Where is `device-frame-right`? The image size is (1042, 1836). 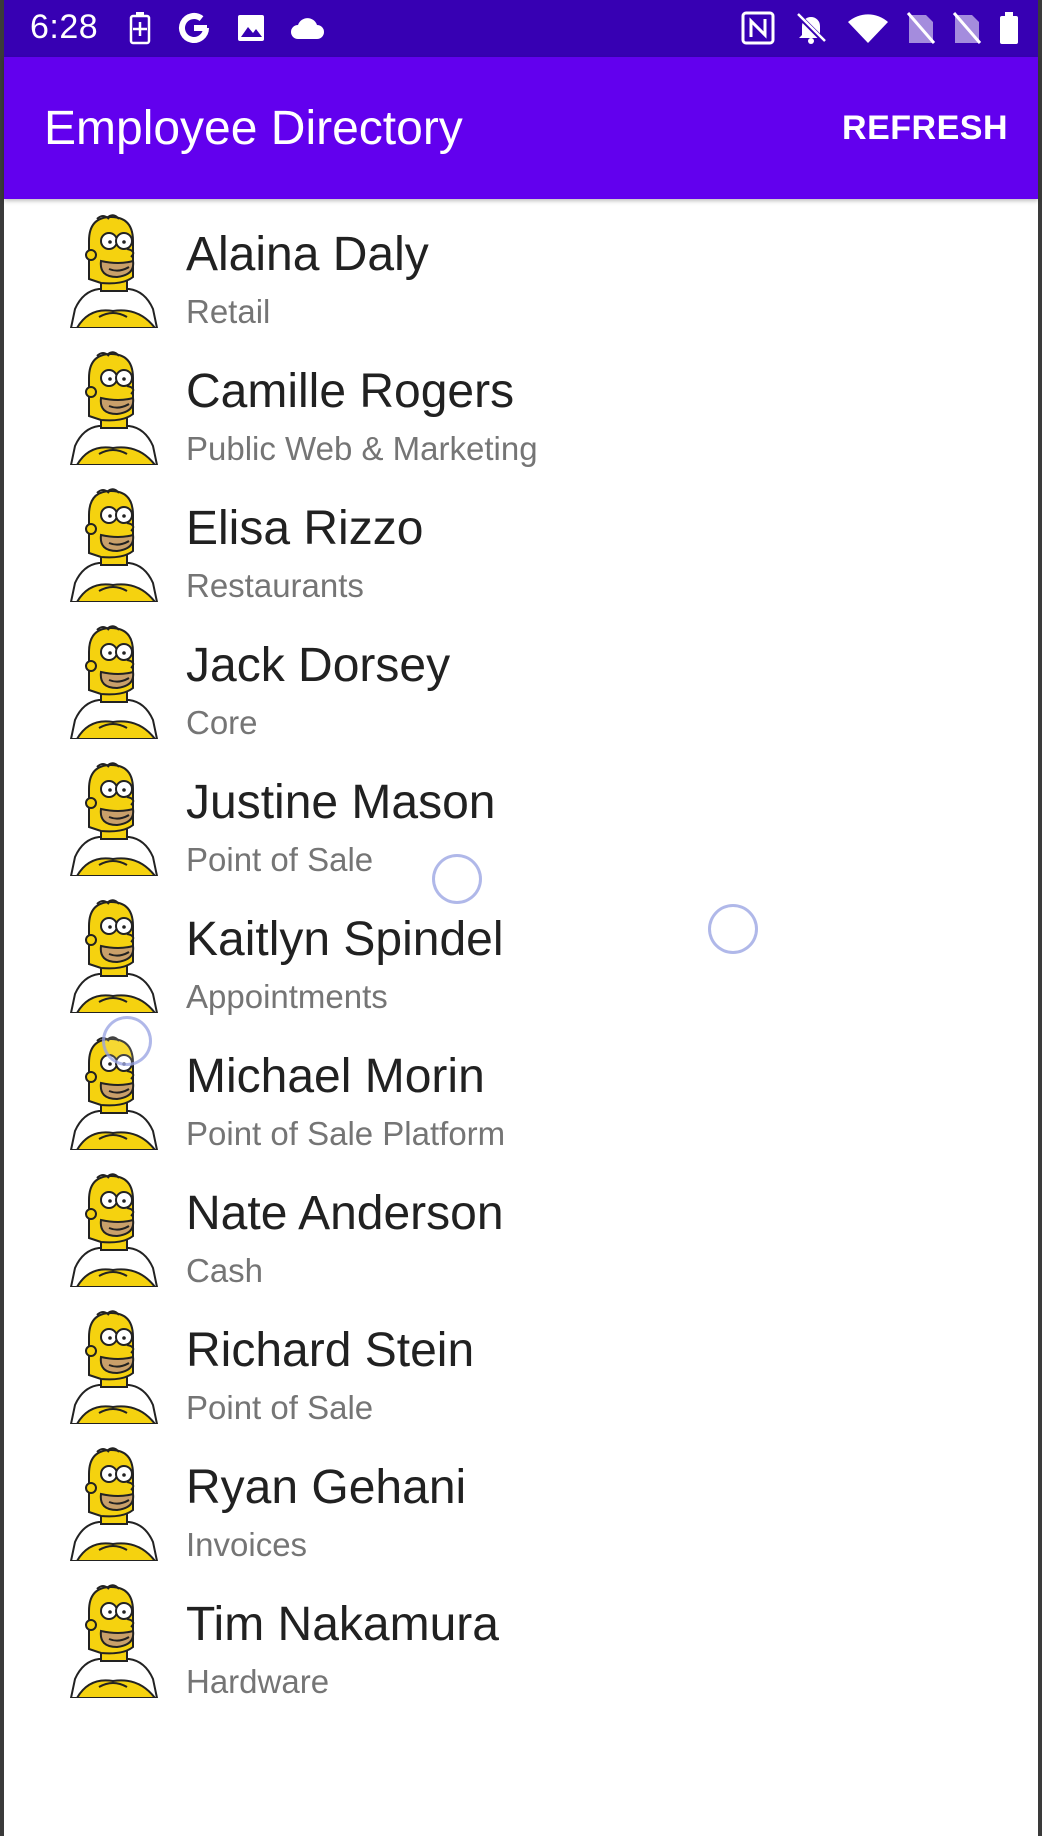
device-frame-right is located at coordinates (1040, 918).